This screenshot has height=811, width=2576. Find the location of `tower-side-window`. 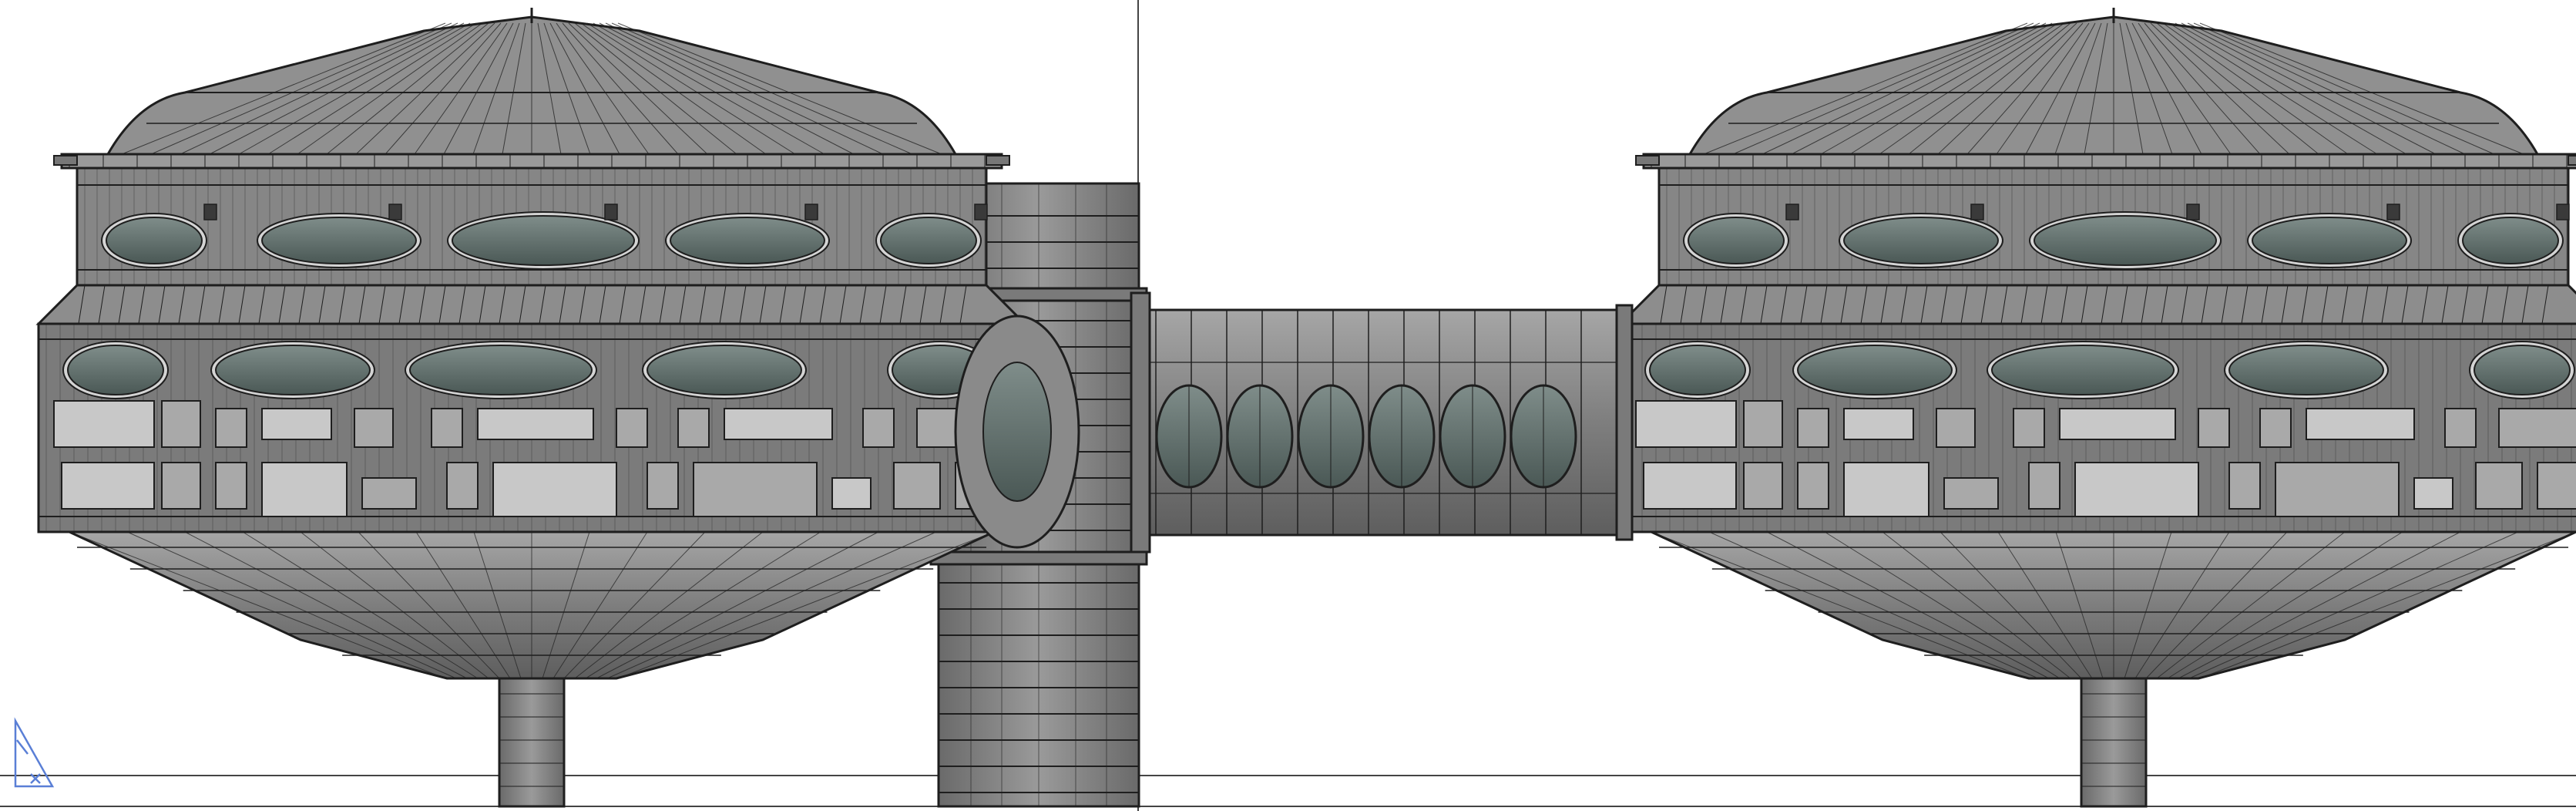

tower-side-window is located at coordinates (1017, 432).